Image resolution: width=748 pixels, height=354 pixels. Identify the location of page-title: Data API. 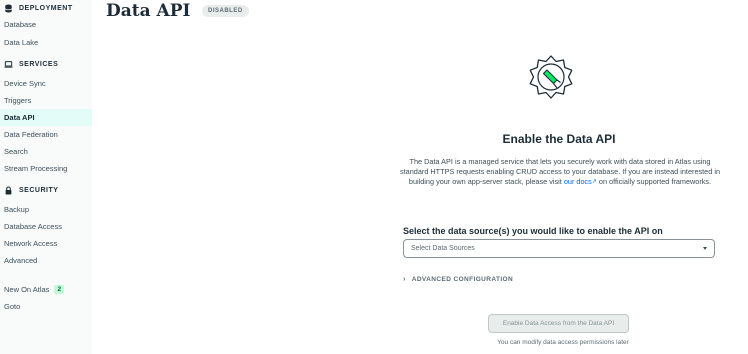
(148, 11).